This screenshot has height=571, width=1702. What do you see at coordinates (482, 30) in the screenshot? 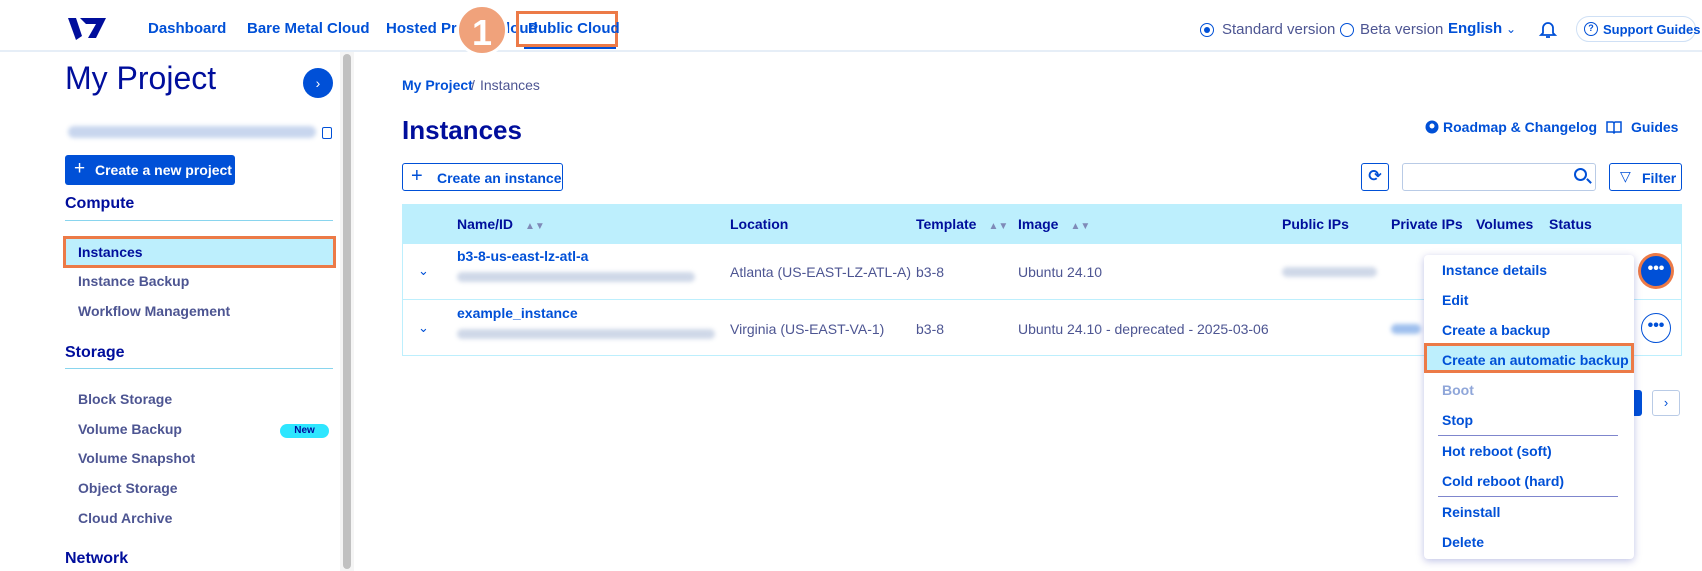
I see `callout-1: 1` at bounding box center [482, 30].